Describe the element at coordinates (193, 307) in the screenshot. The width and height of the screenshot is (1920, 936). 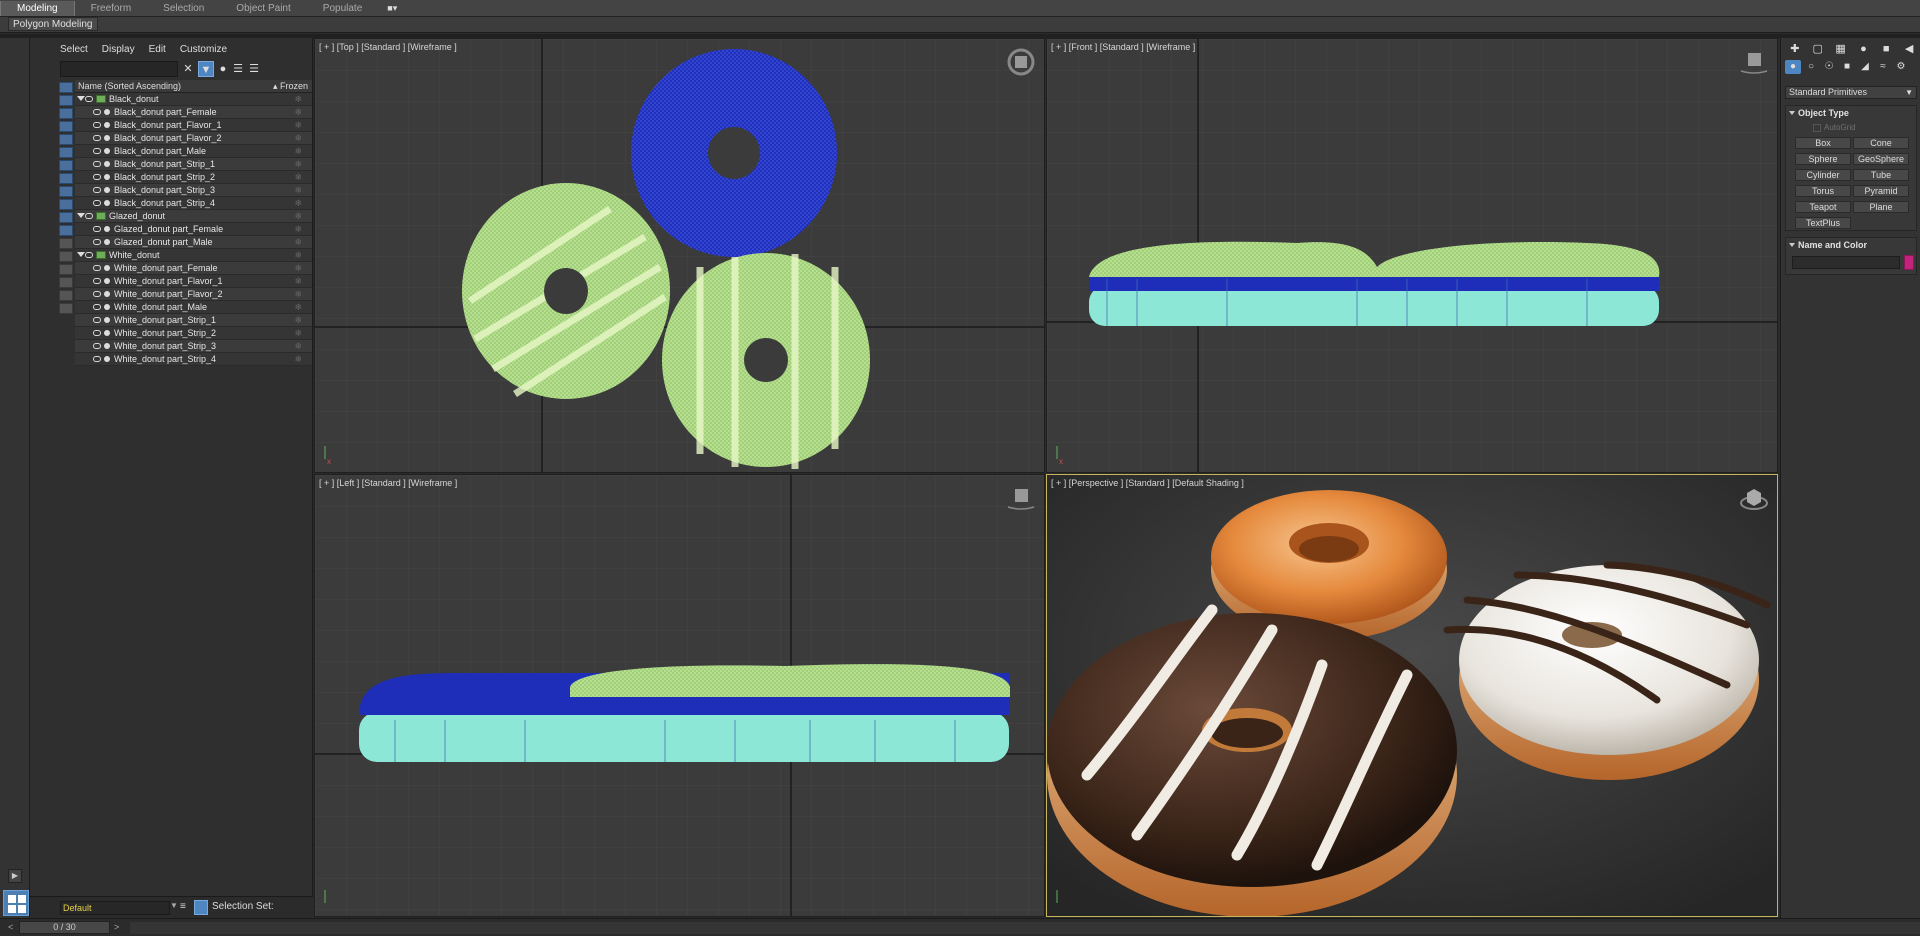
I see `tree-child-row: White_donut part_Male ❄` at that location.